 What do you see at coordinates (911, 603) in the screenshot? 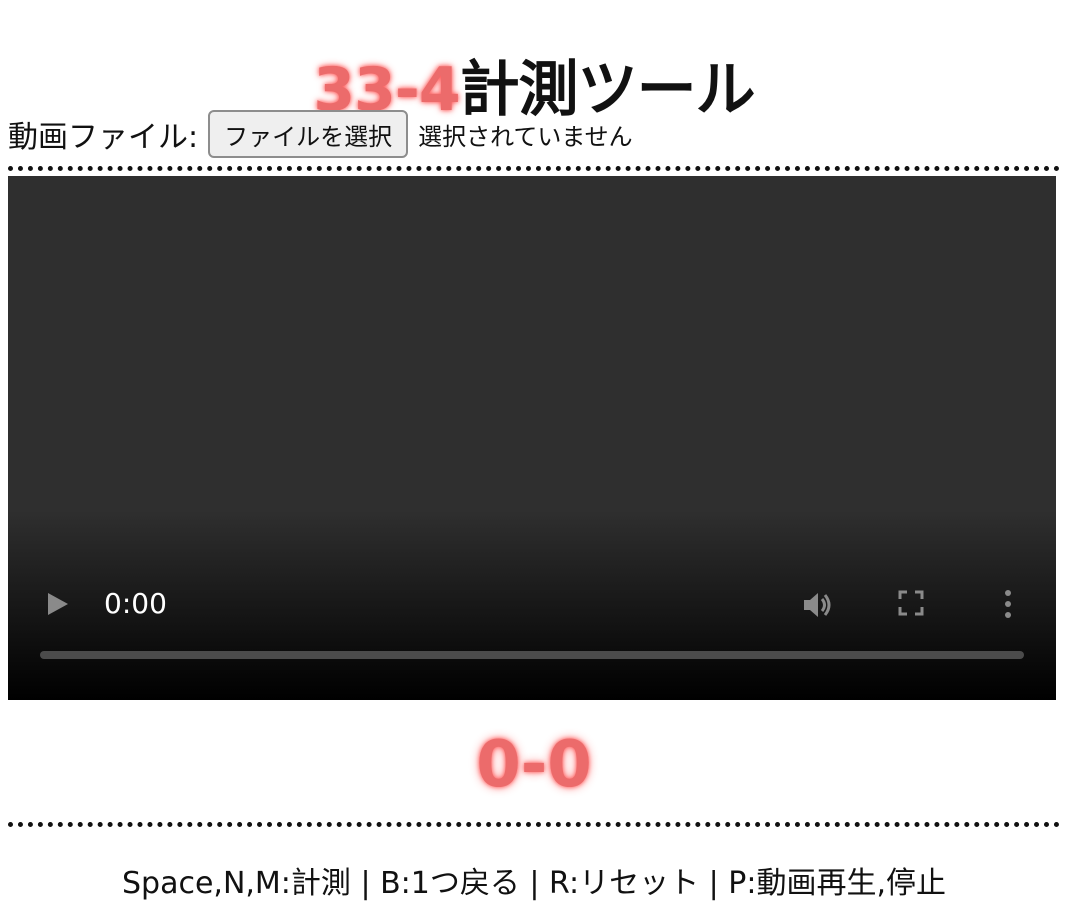
I see `fullscreen-icon` at bounding box center [911, 603].